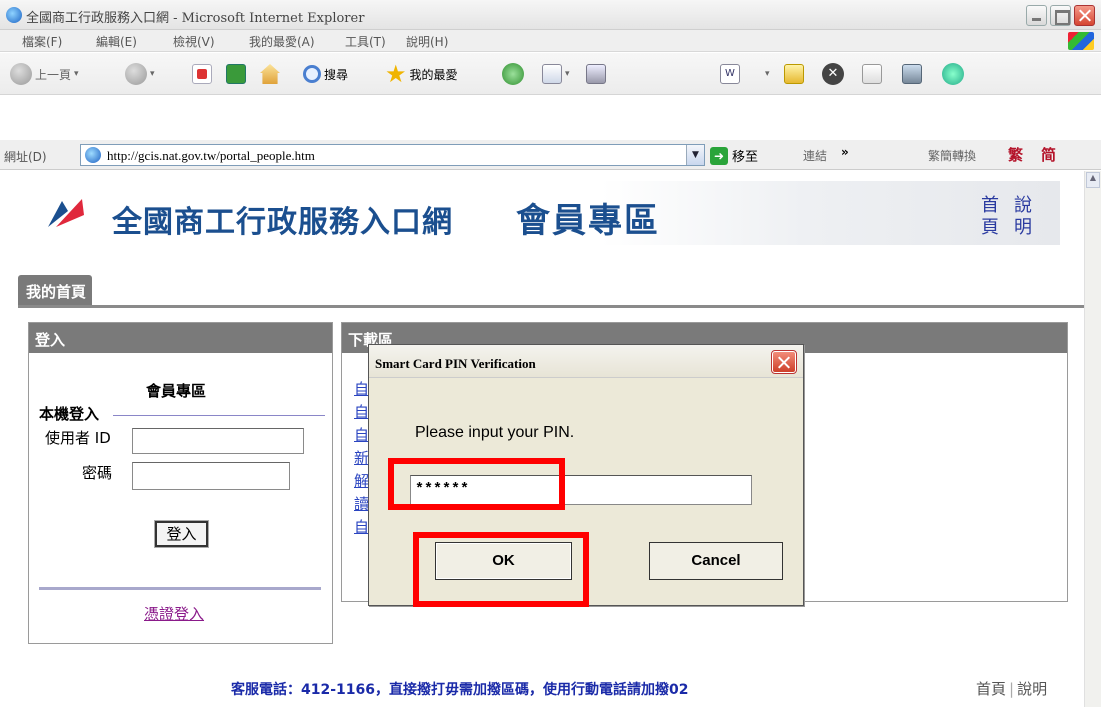 Image resolution: width=1101 pixels, height=707 pixels. Describe the element at coordinates (1015, 154) in the screenshot. I see `traditional-button: 繁` at that location.